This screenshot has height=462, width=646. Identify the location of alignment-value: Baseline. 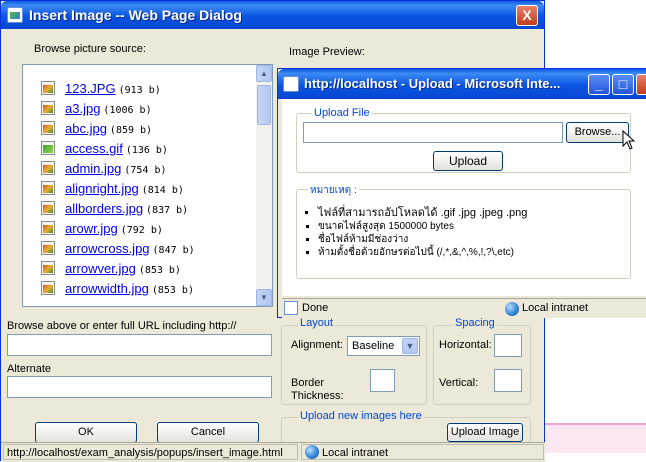
(373, 346).